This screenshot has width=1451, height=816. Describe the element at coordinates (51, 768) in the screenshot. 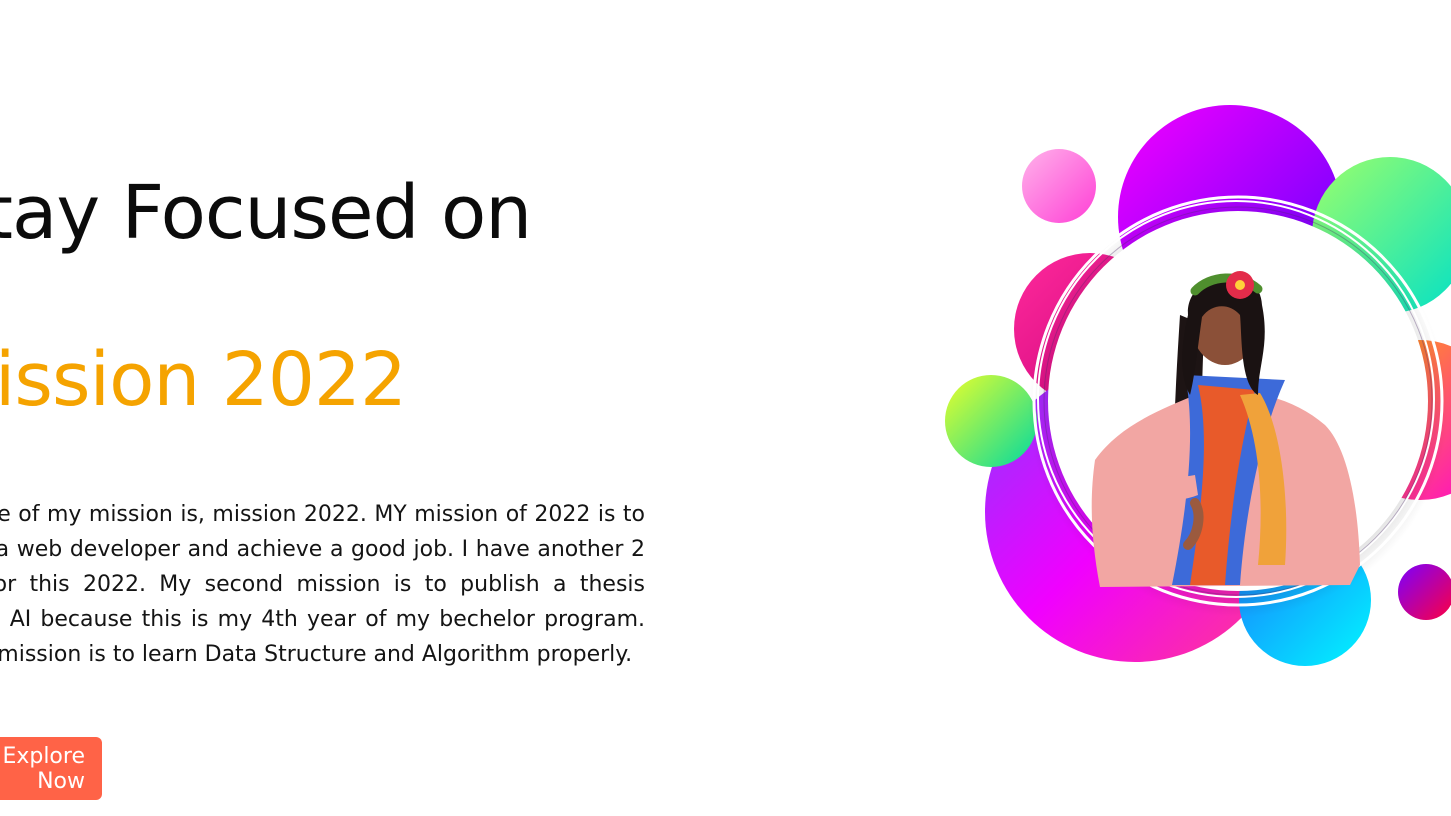

I see `explore-now-button: Explore Now` at that location.